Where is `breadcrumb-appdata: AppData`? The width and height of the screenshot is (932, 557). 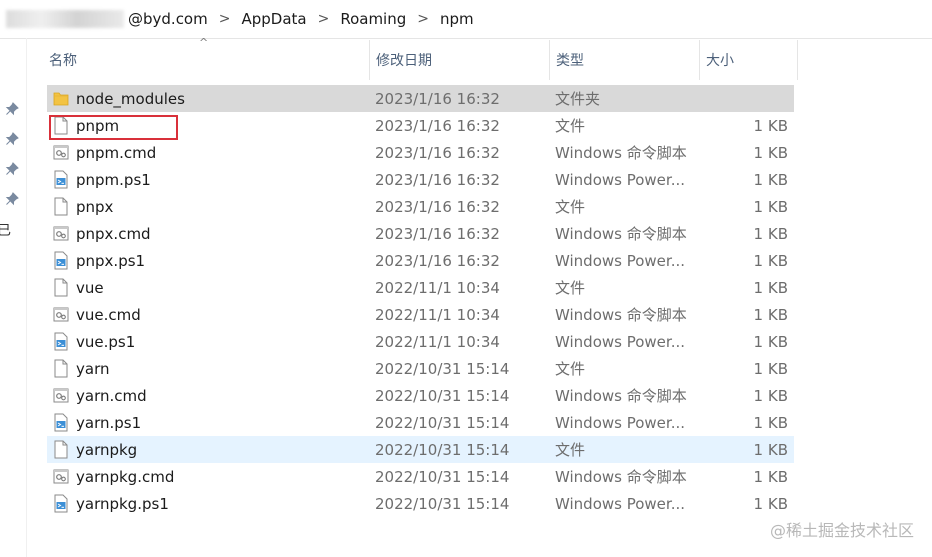
breadcrumb-appdata: AppData is located at coordinates (273, 19).